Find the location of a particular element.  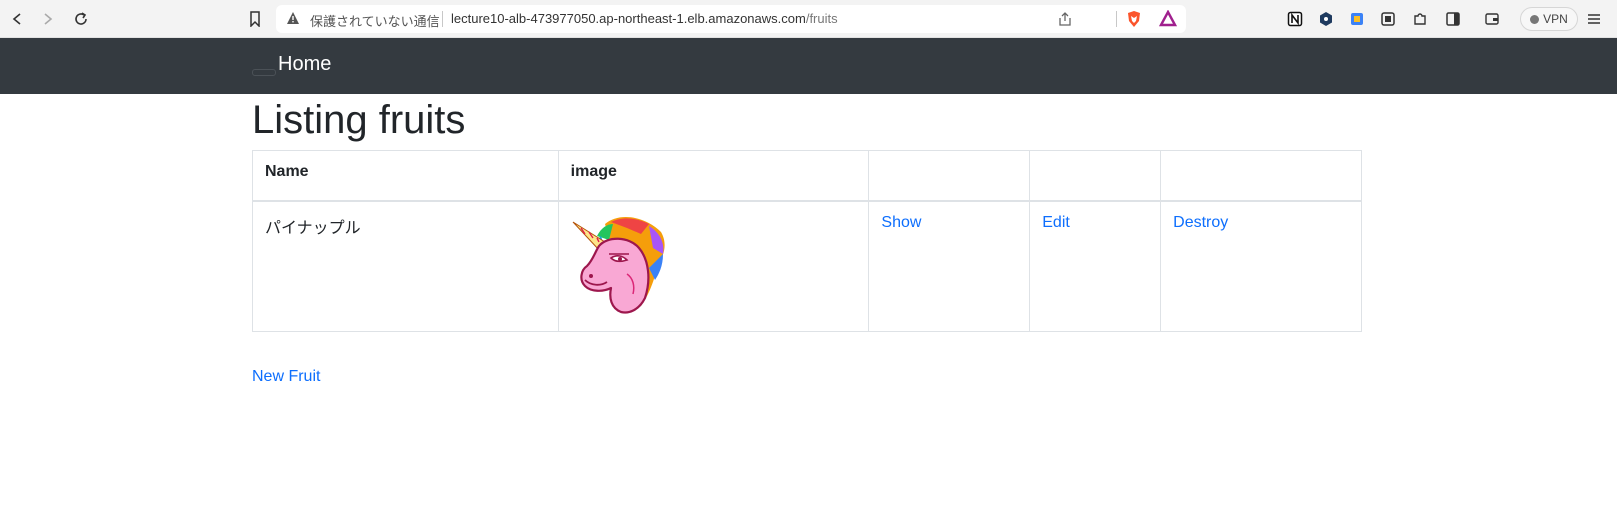

extension-doc-icon is located at coordinates (1357, 19).